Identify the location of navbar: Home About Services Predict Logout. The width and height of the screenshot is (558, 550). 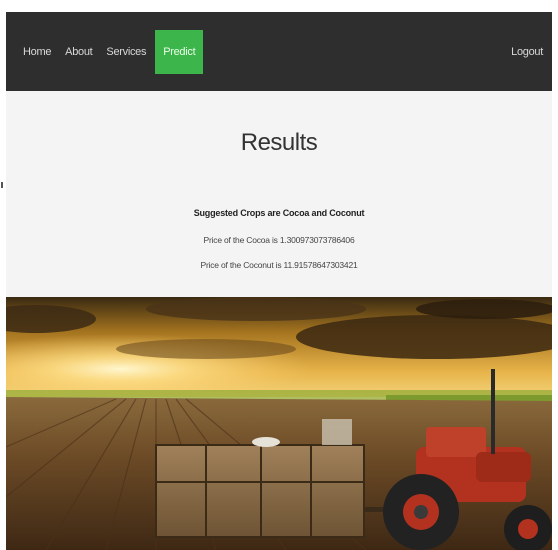
(279, 51).